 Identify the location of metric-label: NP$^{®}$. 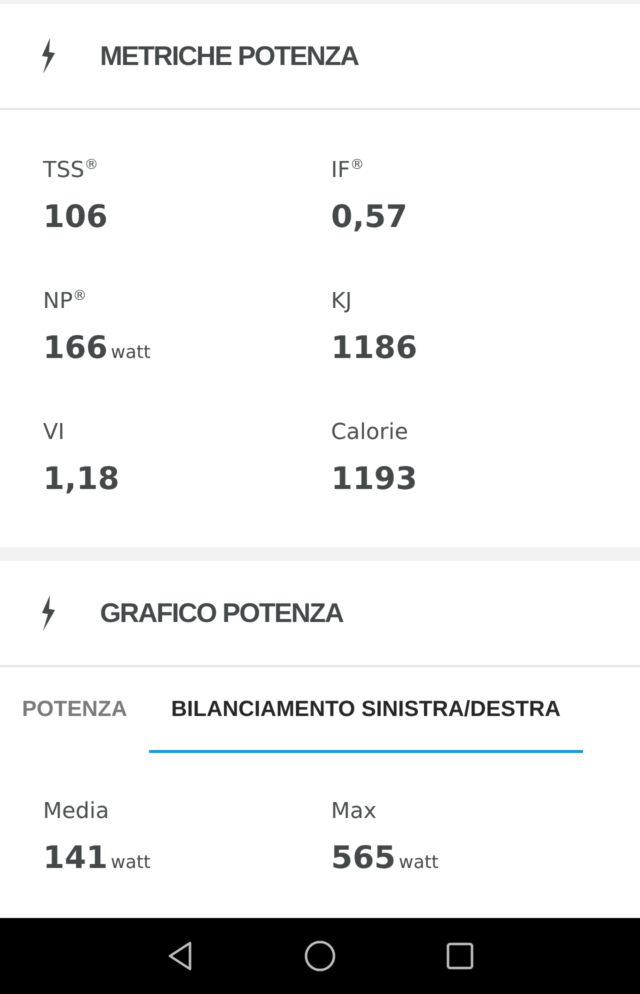
(65, 301).